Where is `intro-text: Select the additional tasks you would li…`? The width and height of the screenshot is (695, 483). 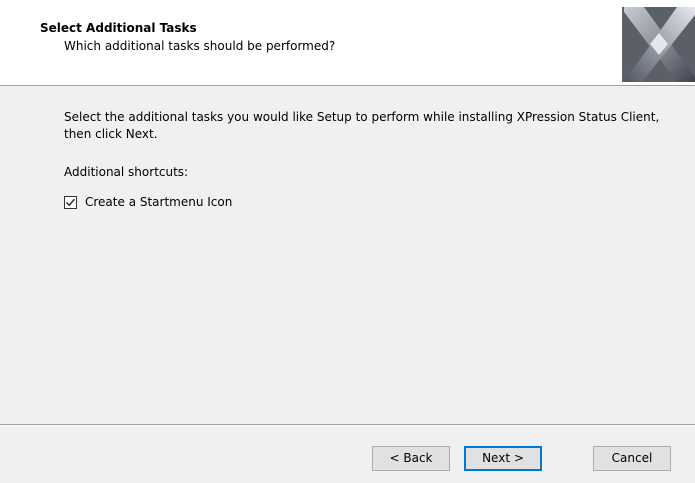
intro-text: Select the additional tasks you would li… is located at coordinates (362, 125).